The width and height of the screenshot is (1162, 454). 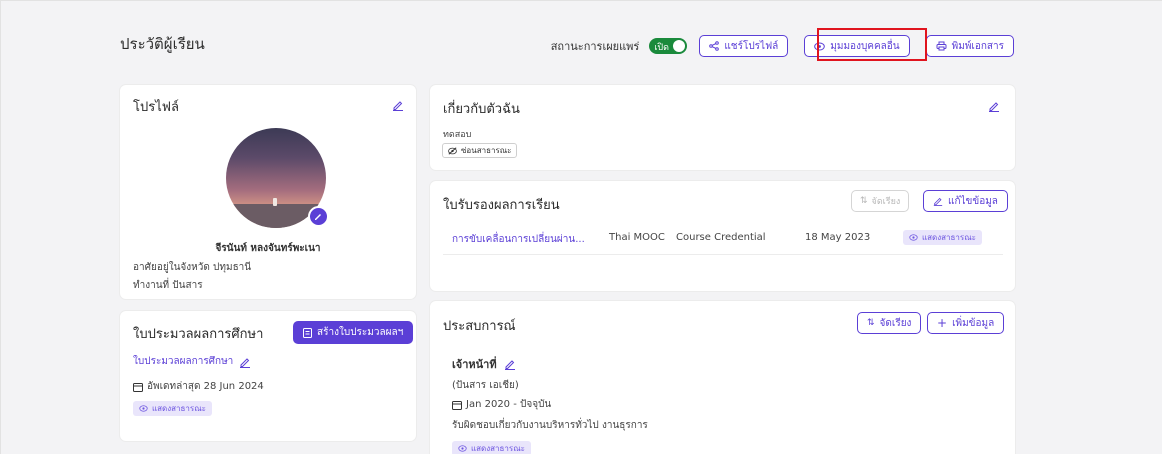 What do you see at coordinates (179, 408) in the screenshot?
I see `transcript-public-label: แสดงสาธารณะ` at bounding box center [179, 408].